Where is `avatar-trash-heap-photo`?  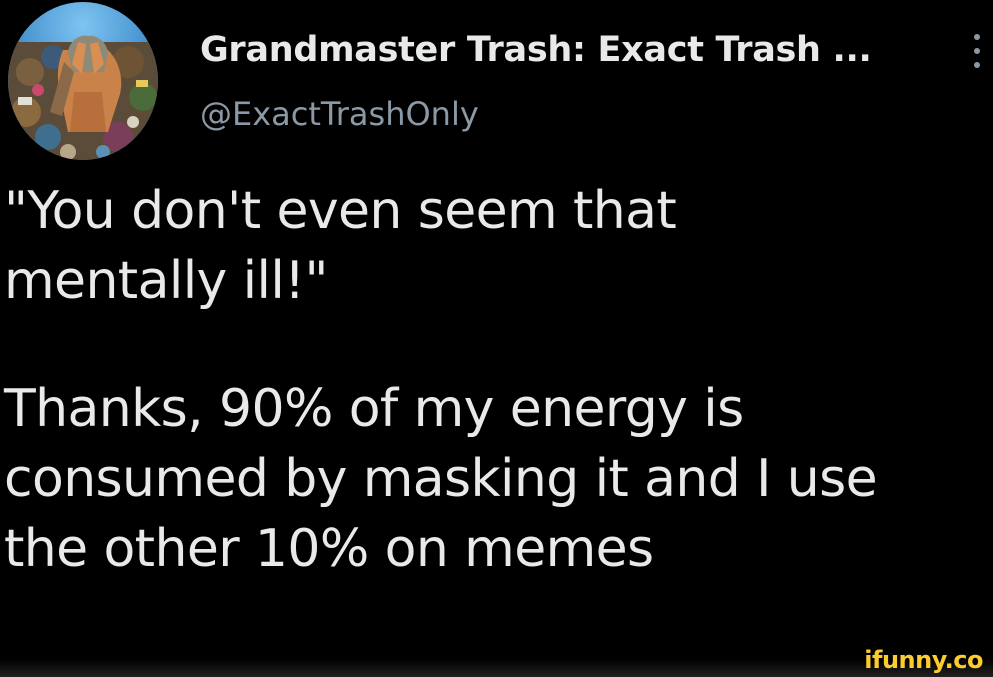 avatar-trash-heap-photo is located at coordinates (83, 81).